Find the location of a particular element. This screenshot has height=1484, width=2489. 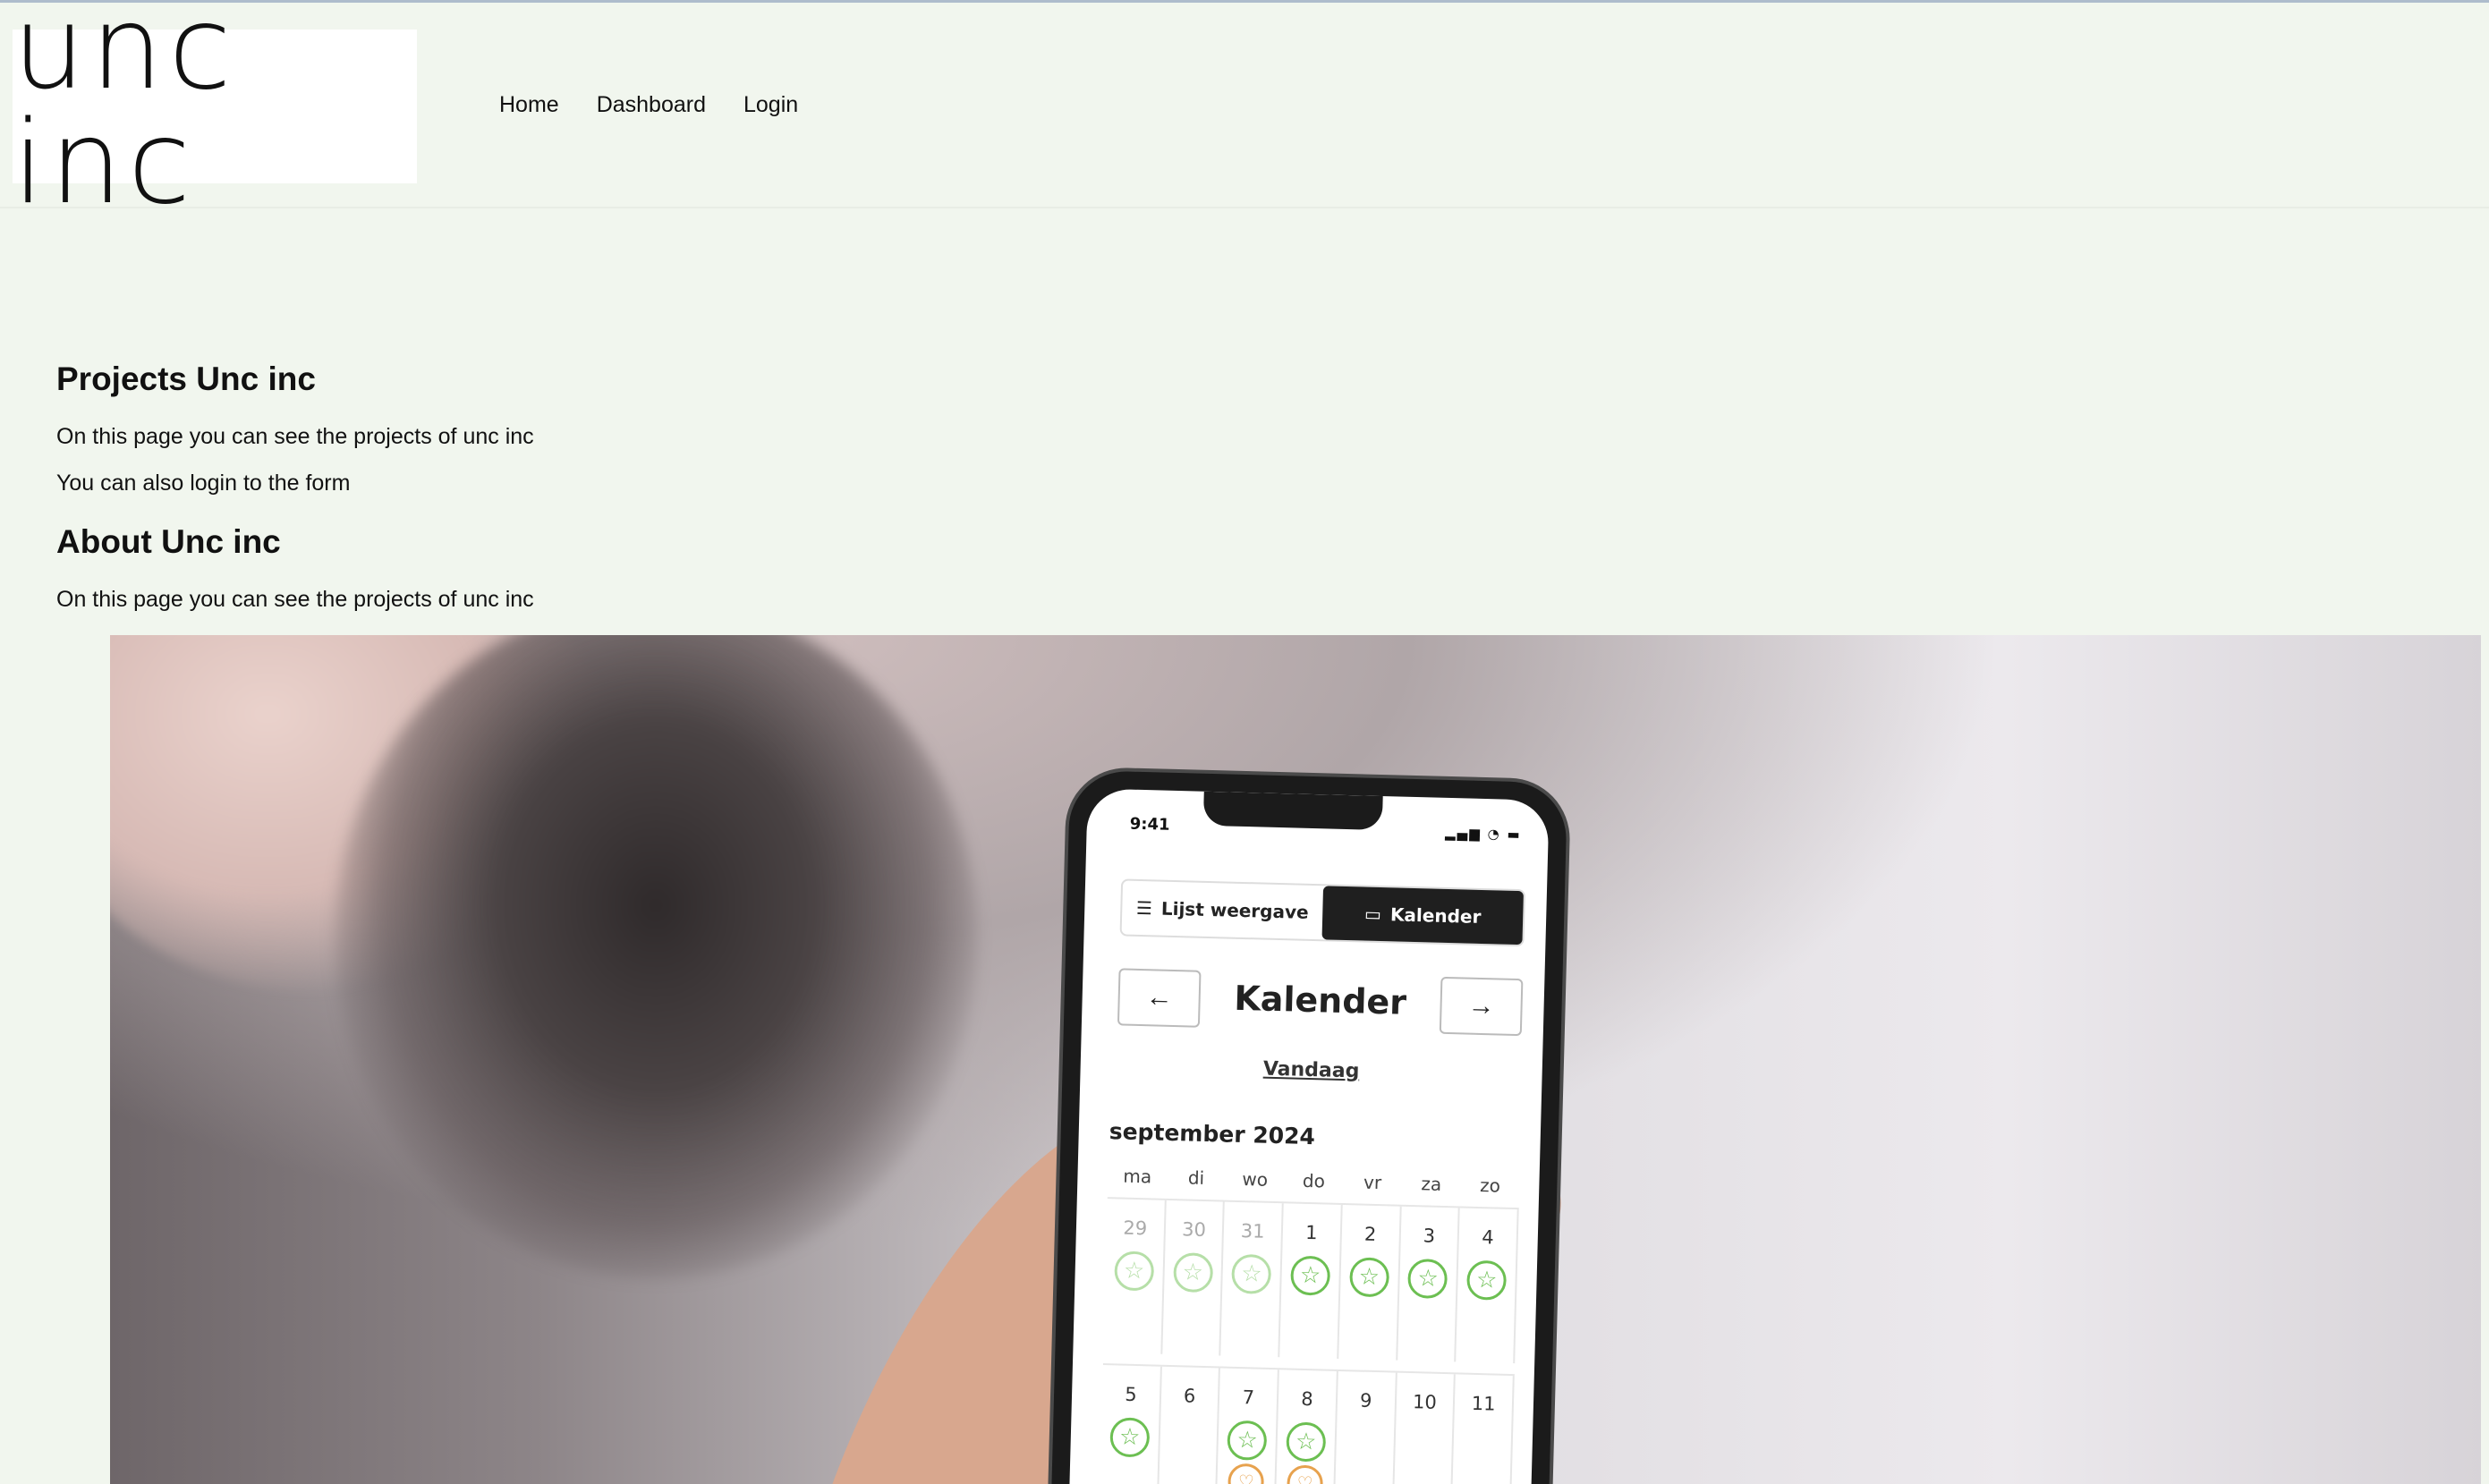

day-number: 31 is located at coordinates (1252, 1231).